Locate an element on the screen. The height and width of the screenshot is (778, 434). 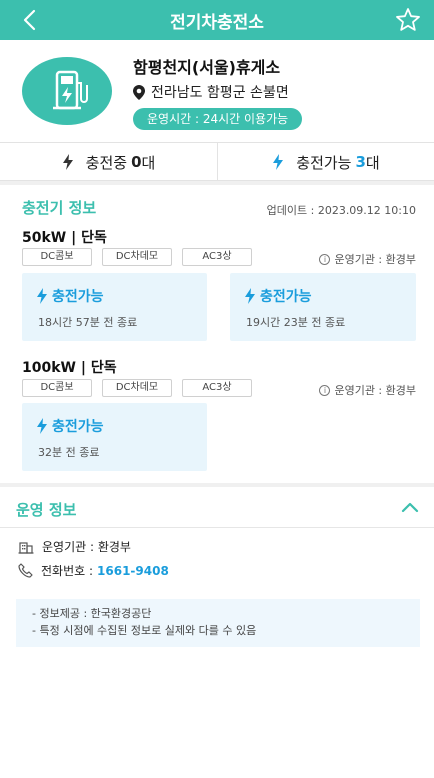
available-label: 충전가능 is located at coordinates (324, 162).